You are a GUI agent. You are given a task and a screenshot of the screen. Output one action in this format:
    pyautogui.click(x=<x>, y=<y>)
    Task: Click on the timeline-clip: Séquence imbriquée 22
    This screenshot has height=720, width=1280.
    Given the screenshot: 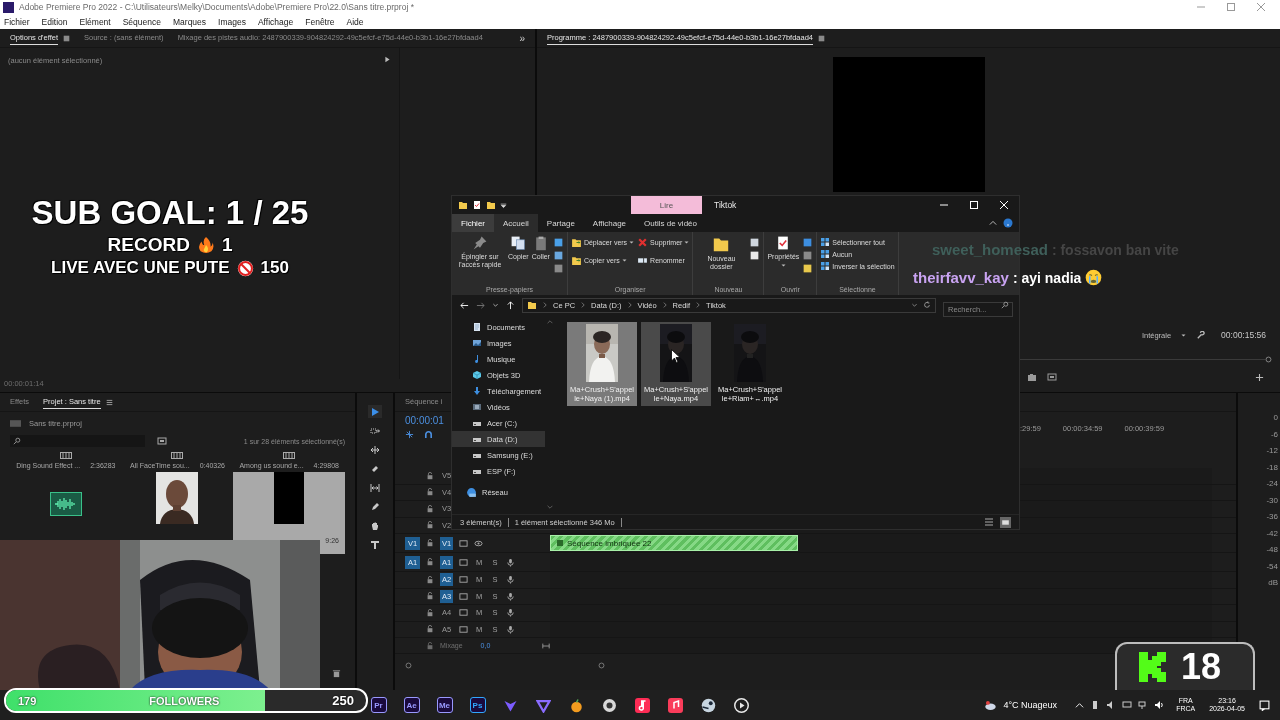 What is the action you would take?
    pyautogui.click(x=674, y=543)
    